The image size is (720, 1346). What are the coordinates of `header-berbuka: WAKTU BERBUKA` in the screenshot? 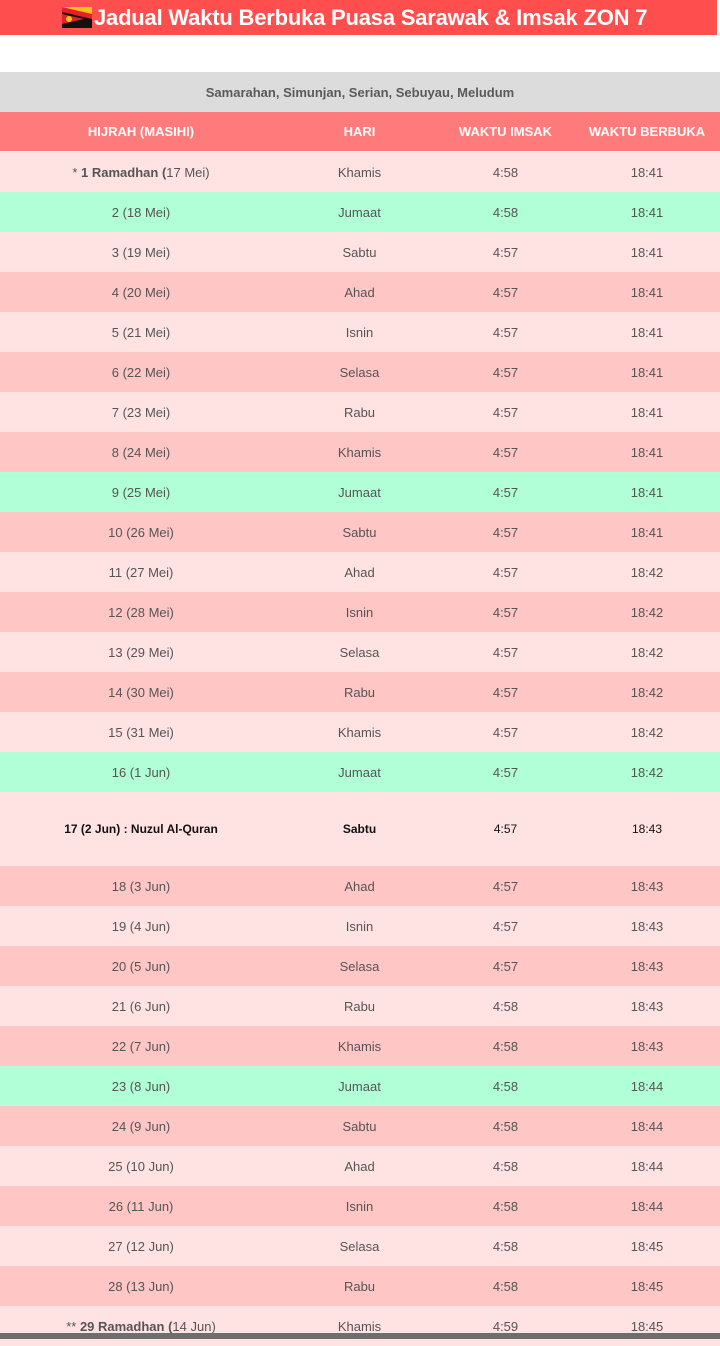 It's located at (647, 131).